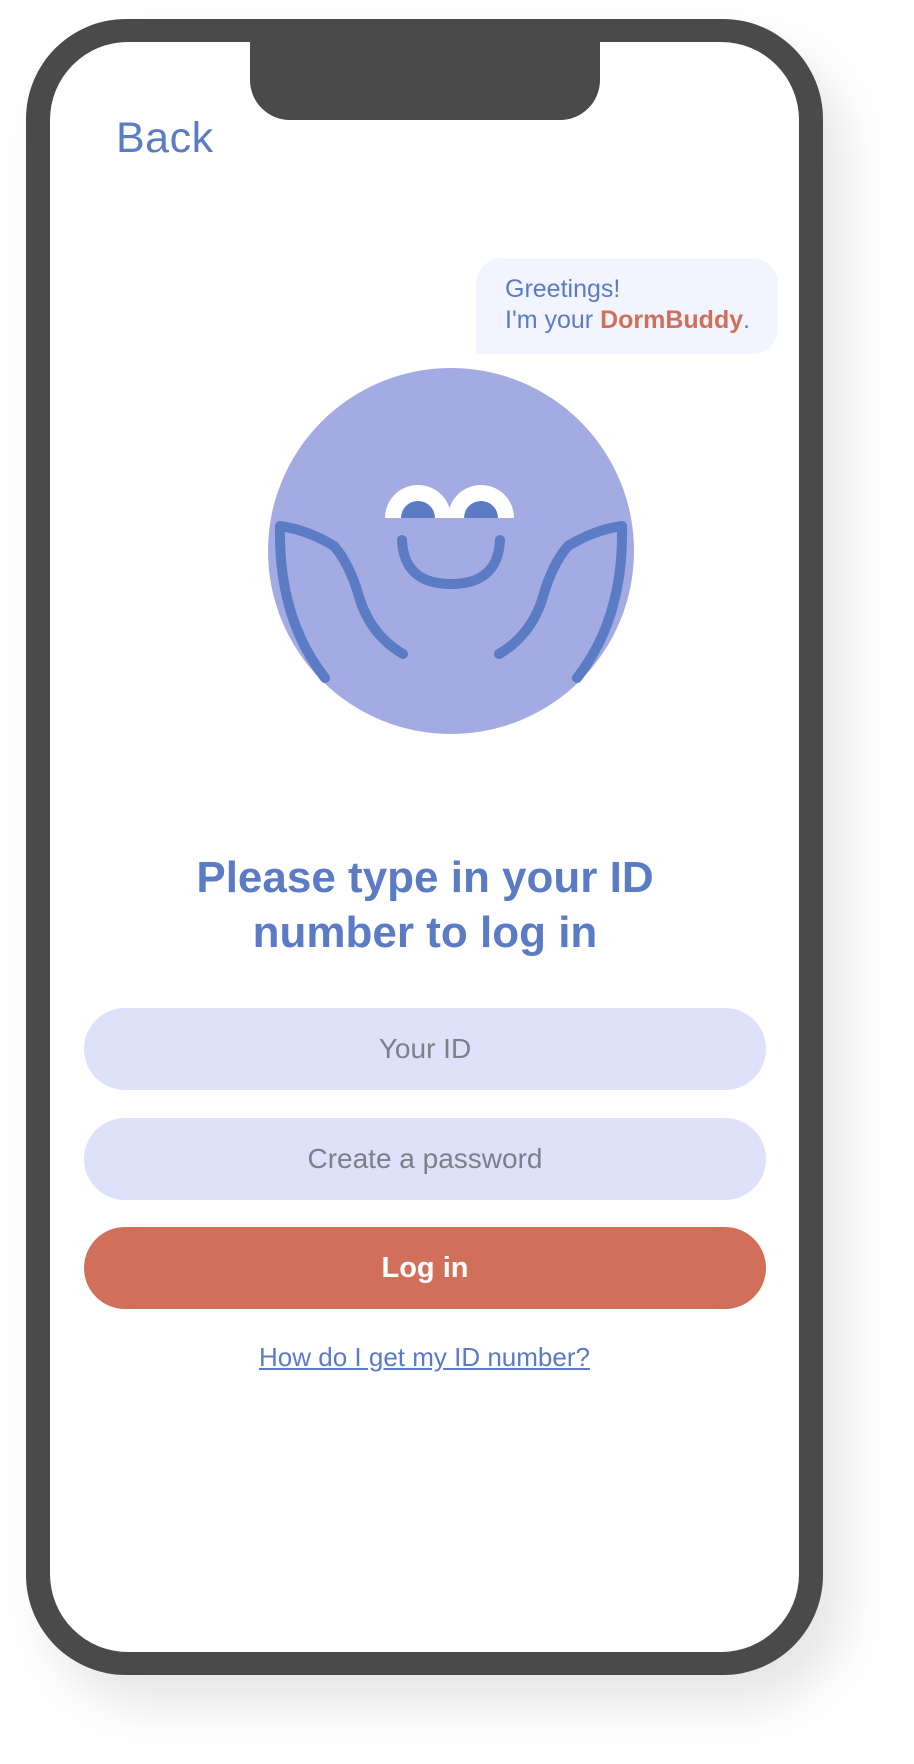  Describe the element at coordinates (563, 289) in the screenshot. I see `greeting-line-1: Greetings!` at that location.